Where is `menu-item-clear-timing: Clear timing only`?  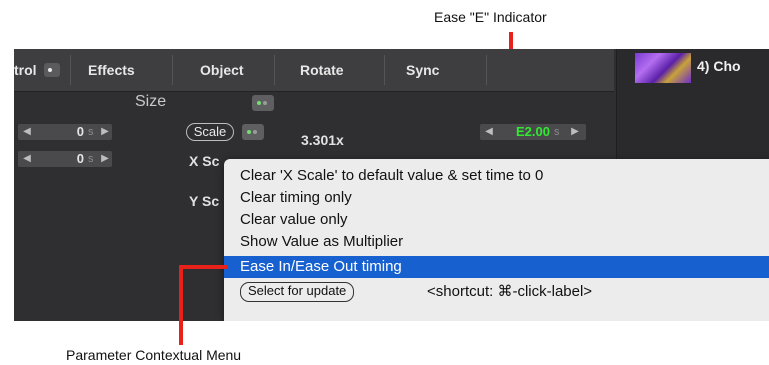 menu-item-clear-timing: Clear timing only is located at coordinates (496, 198).